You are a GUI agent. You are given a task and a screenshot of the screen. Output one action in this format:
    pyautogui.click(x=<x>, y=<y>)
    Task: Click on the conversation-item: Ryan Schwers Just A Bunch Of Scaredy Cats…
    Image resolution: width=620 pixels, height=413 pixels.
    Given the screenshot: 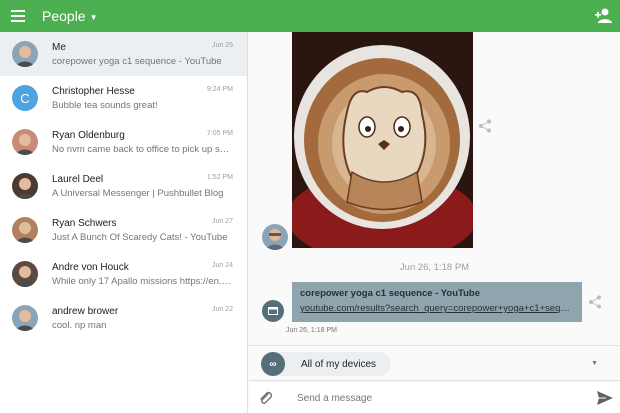 What is the action you would take?
    pyautogui.click(x=123, y=230)
    